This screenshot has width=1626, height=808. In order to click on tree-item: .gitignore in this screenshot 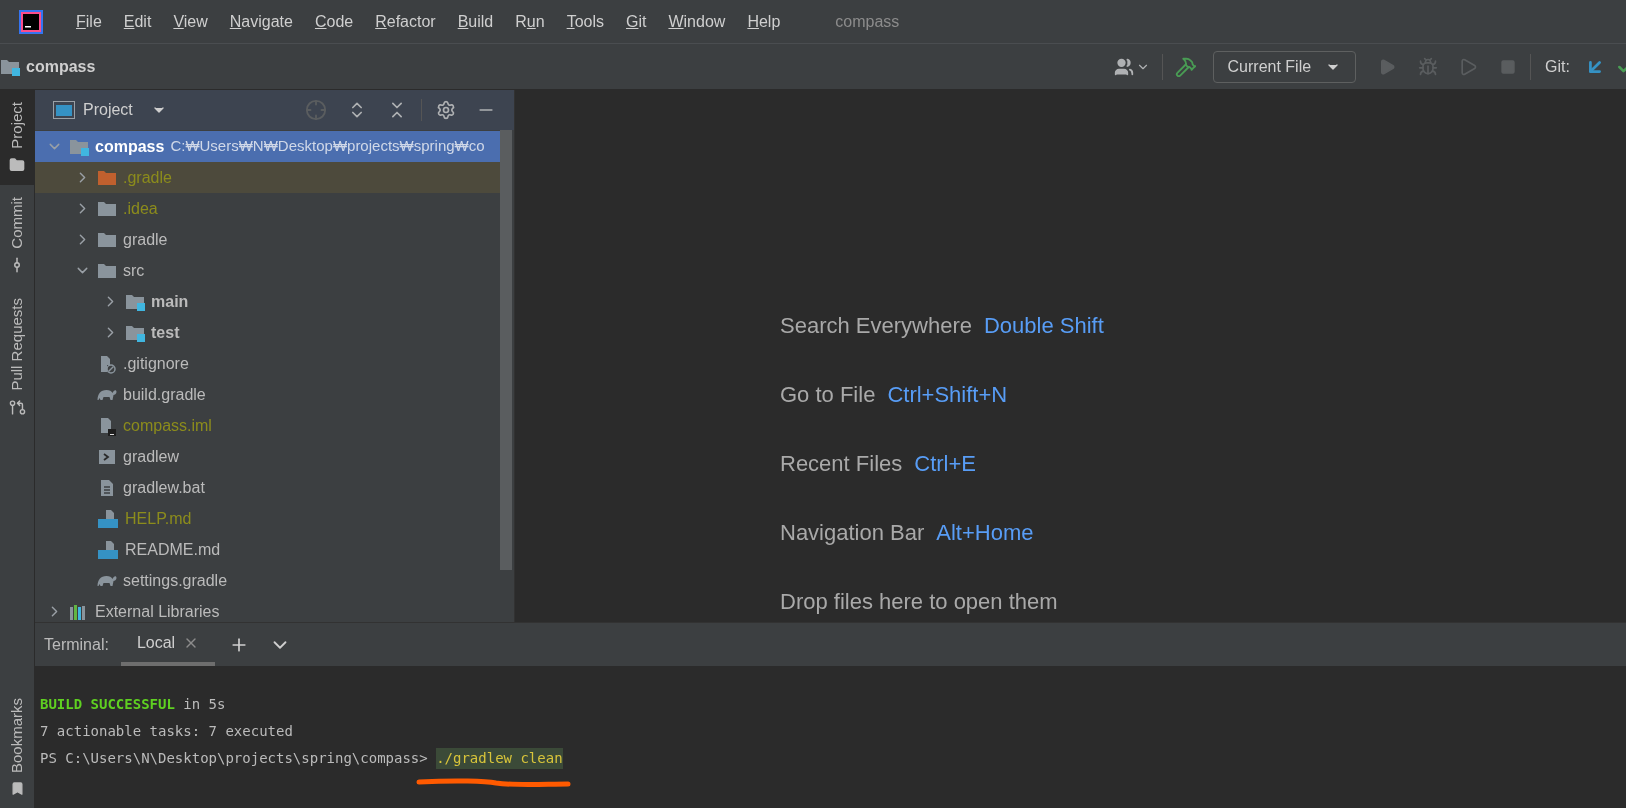, I will do `click(267, 363)`.